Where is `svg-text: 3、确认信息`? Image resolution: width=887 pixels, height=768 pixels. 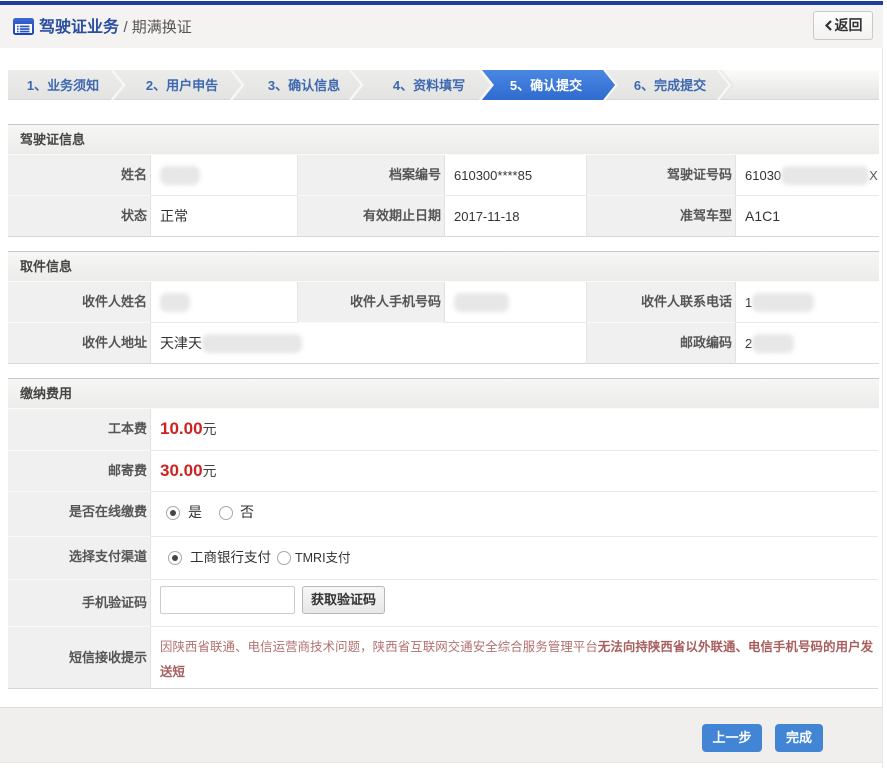 svg-text: 3、确认信息 is located at coordinates (304, 85).